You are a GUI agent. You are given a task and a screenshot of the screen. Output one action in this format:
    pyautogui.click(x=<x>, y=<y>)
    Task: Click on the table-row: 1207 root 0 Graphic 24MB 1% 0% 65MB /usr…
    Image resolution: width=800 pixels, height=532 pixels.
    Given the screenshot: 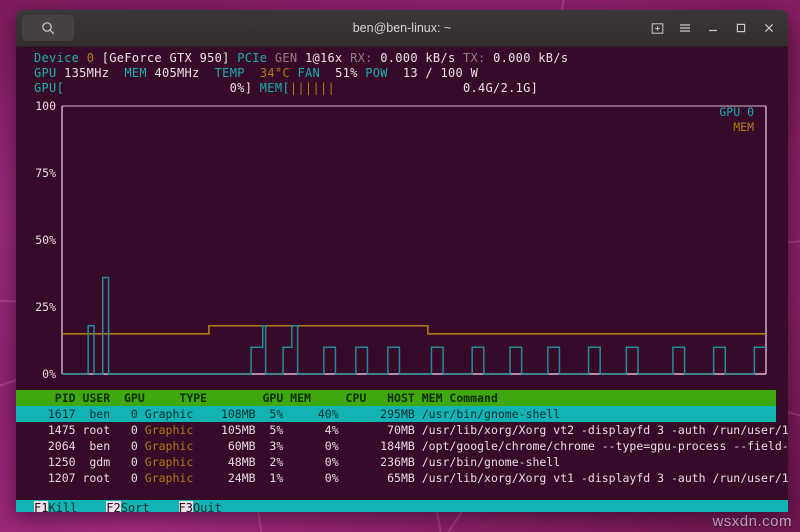 What is the action you would take?
    pyautogui.click(x=402, y=478)
    